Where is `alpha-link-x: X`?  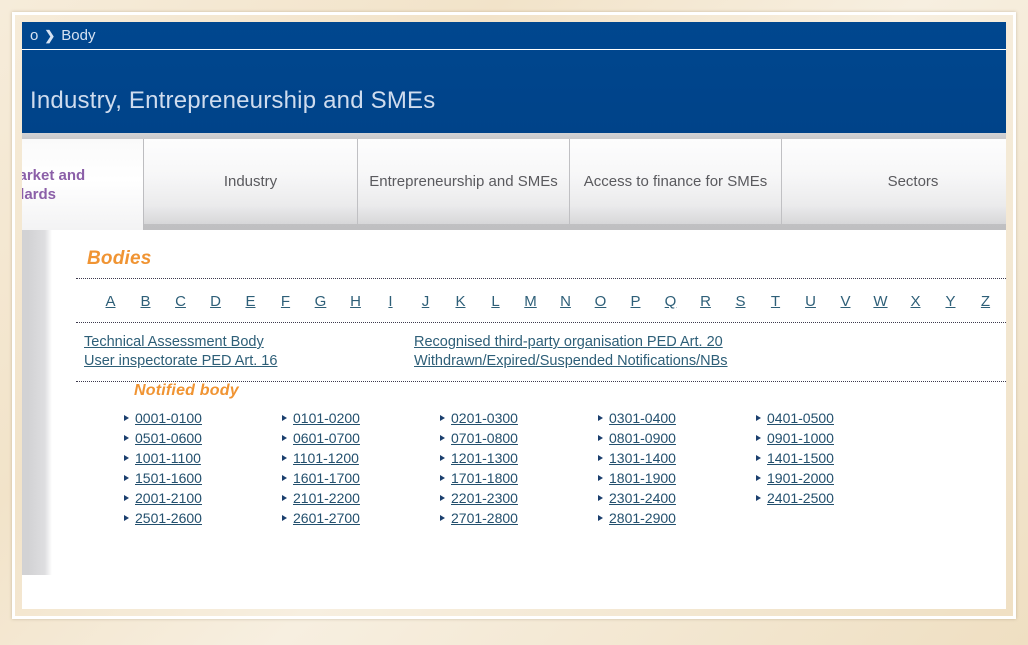
alpha-link-x: X is located at coordinates (915, 301).